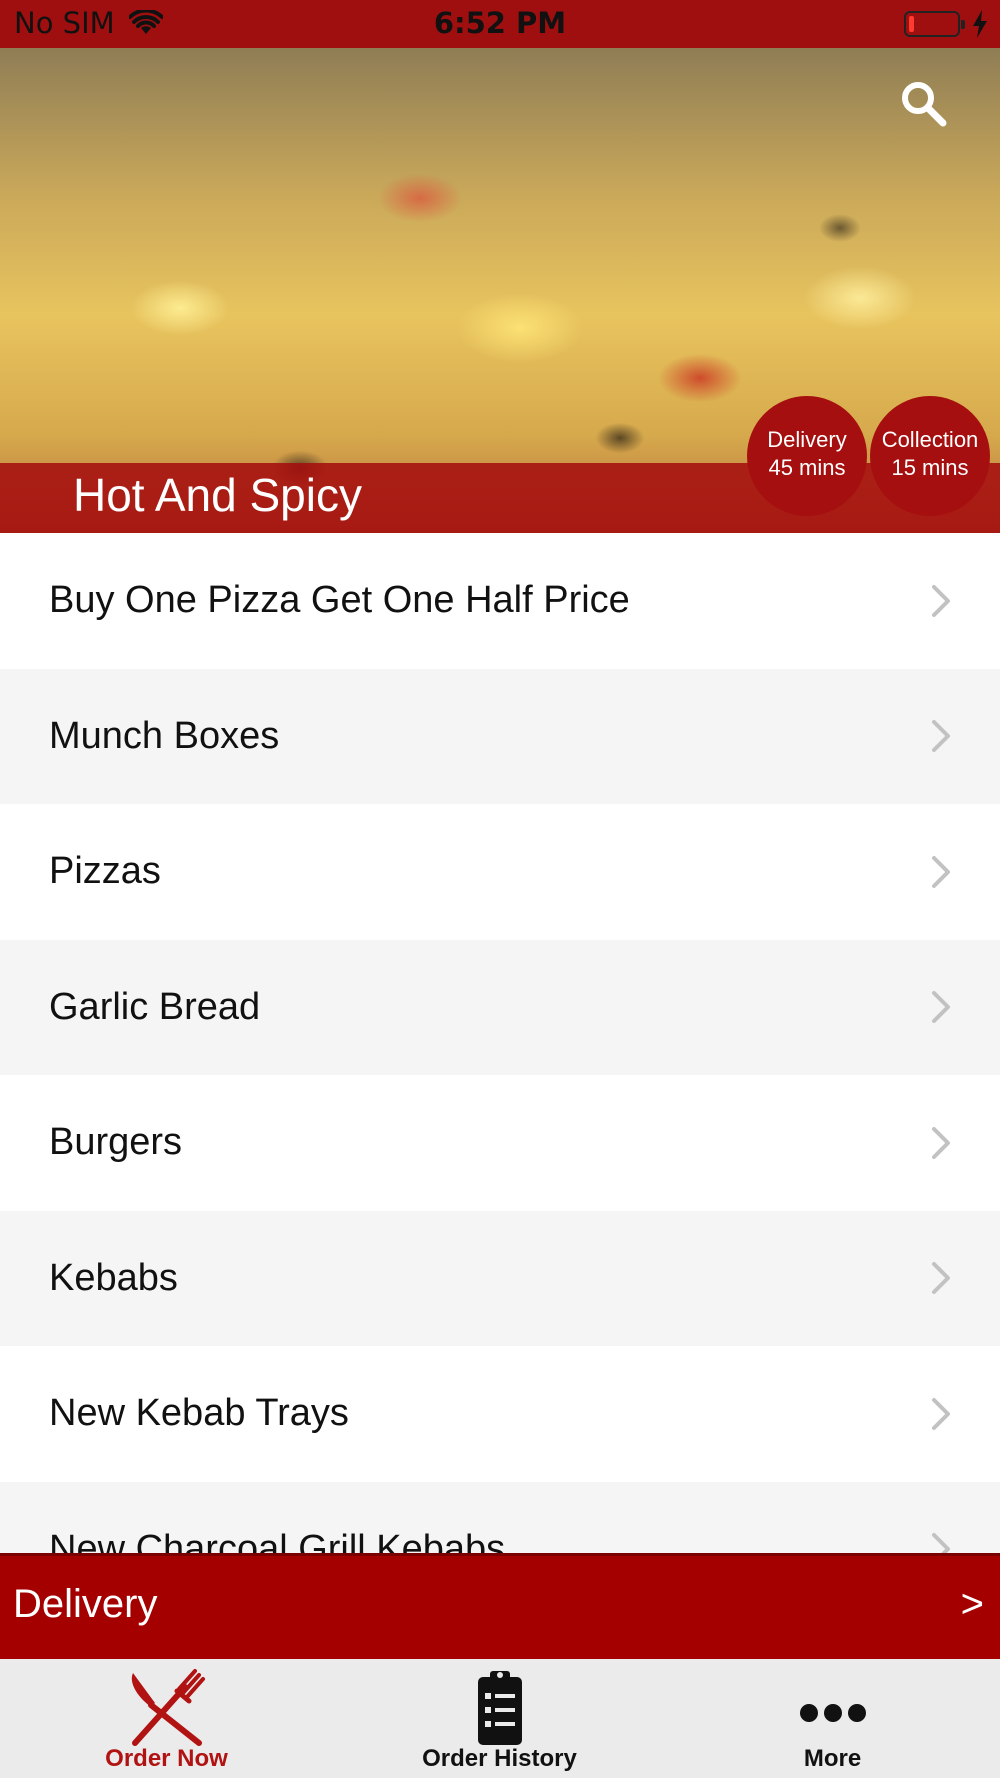  Describe the element at coordinates (934, 24) in the screenshot. I see `battery-icon` at that location.